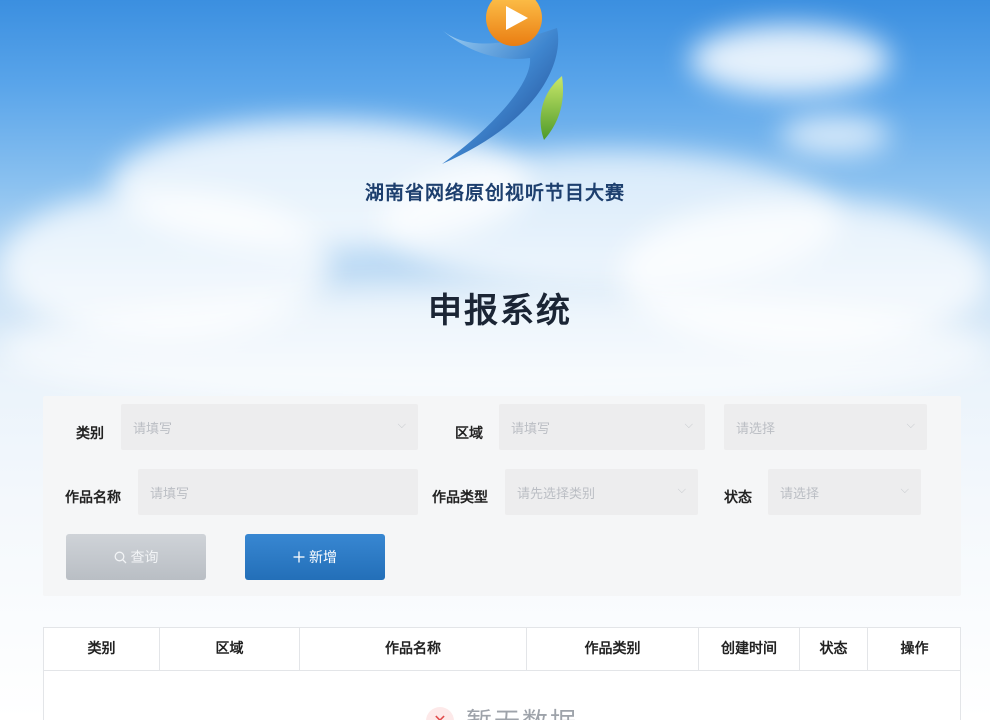 The height and width of the screenshot is (720, 990). What do you see at coordinates (460, 498) in the screenshot?
I see `work-type-label: 作品类型` at bounding box center [460, 498].